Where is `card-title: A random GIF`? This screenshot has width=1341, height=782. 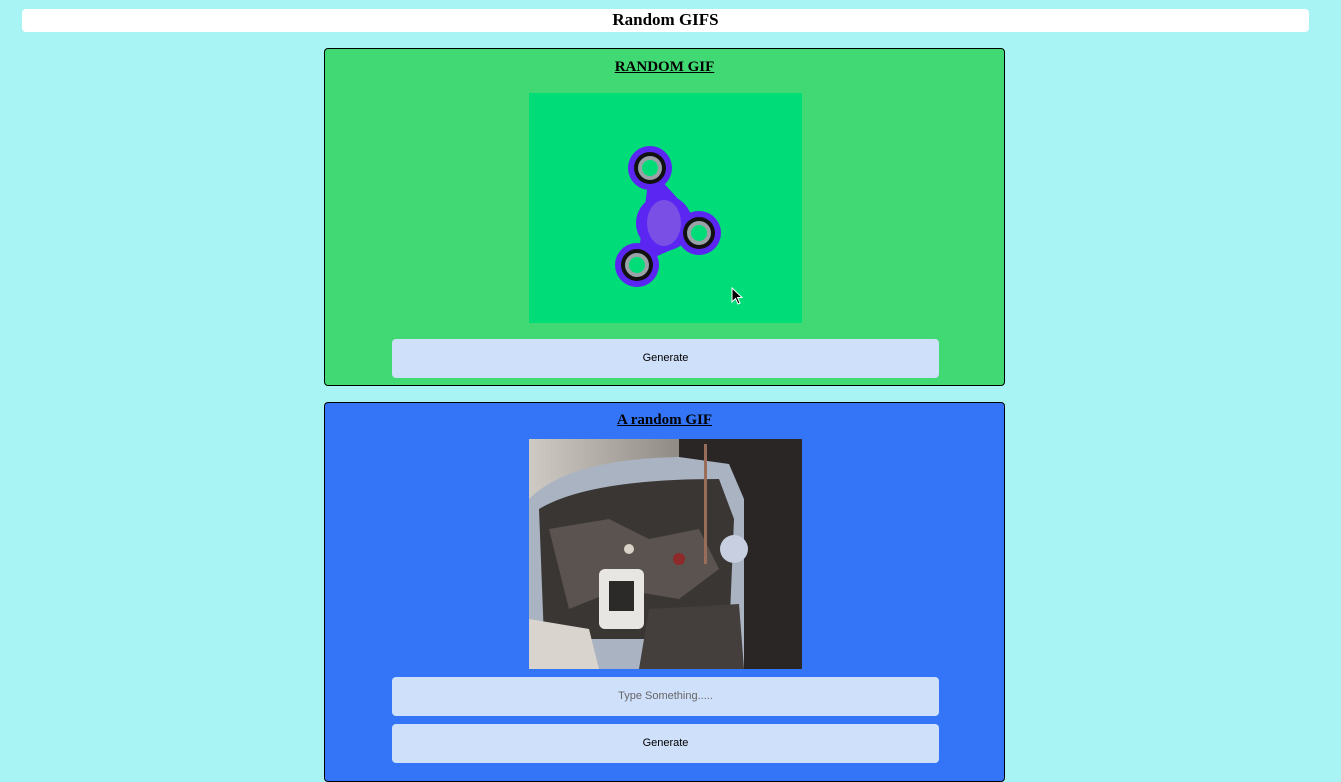 card-title: A random GIF is located at coordinates (664, 420).